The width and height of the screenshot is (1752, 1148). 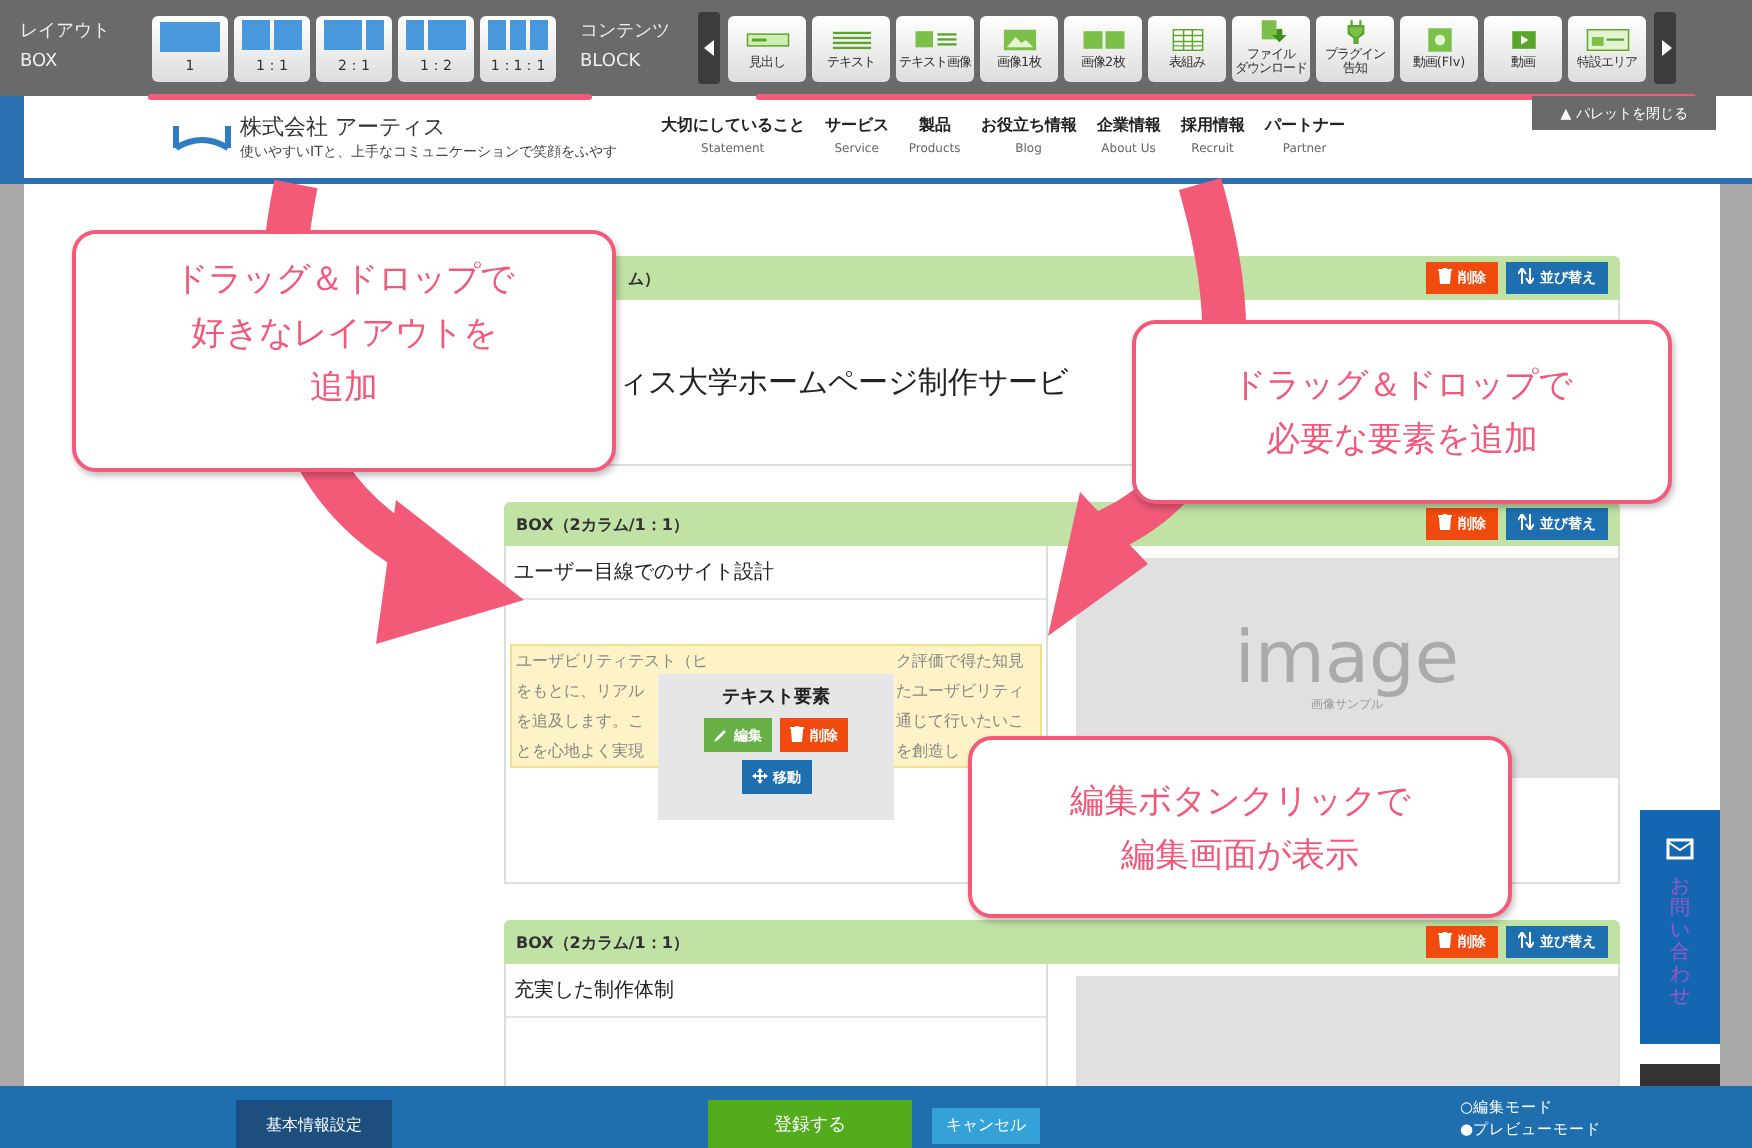 I want to click on move-arrows-icon, so click(x=759, y=775).